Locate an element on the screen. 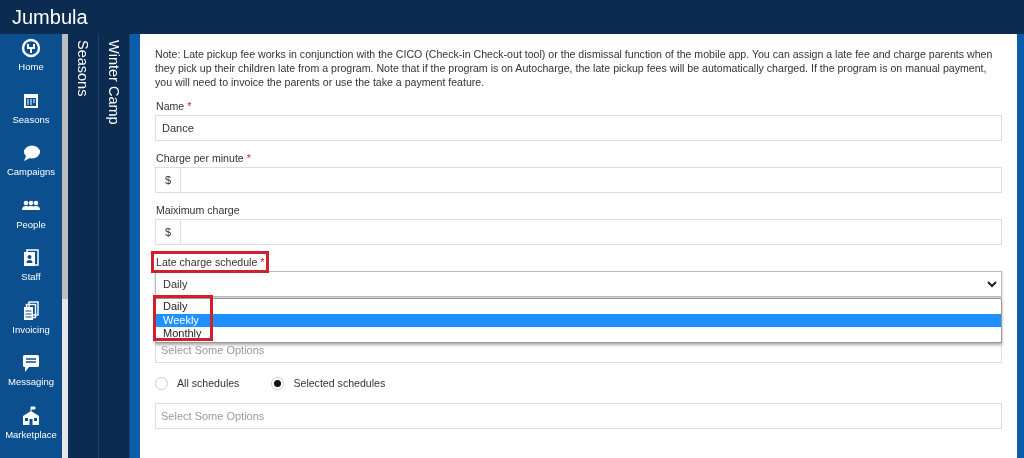 This screenshot has height=458, width=1024. speech-bubble-icon is located at coordinates (31, 153).